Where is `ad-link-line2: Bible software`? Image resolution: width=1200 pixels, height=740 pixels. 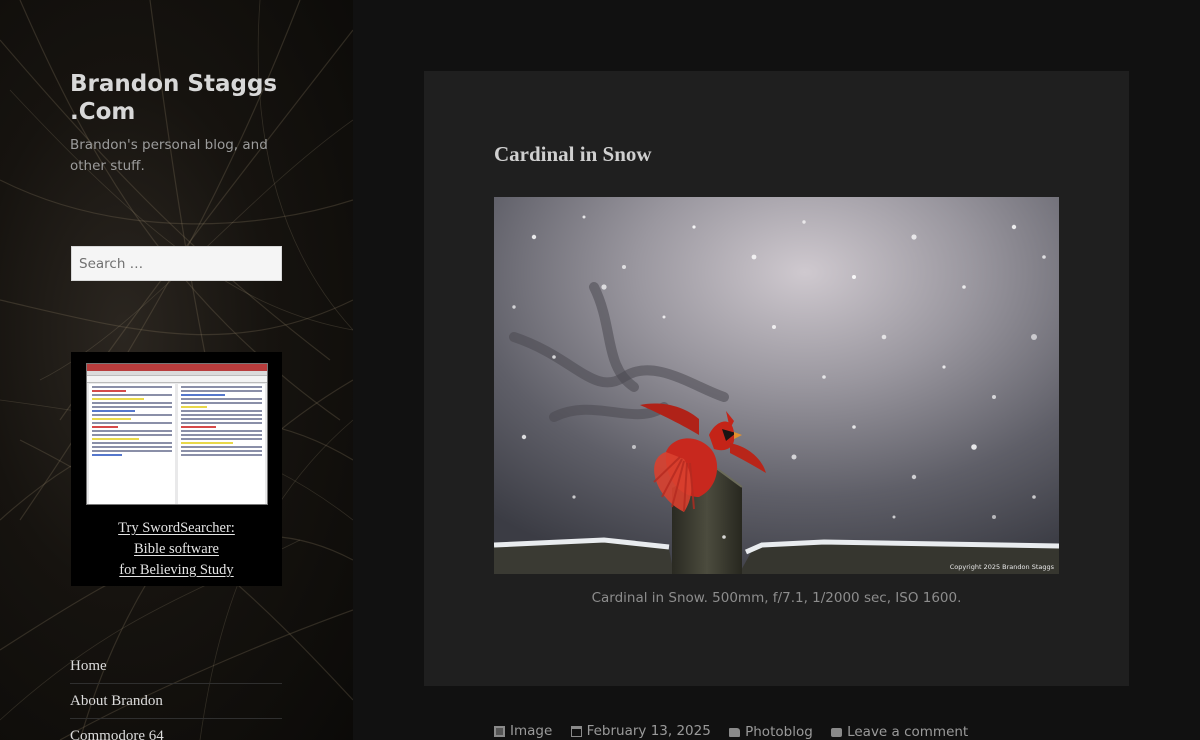
ad-link-line2: Bible software is located at coordinates (176, 549).